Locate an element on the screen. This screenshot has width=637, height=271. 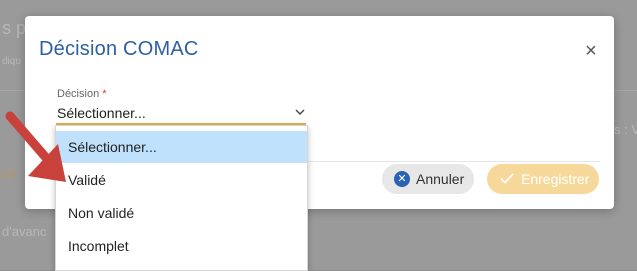
save-button: Enregistrer is located at coordinates (543, 179).